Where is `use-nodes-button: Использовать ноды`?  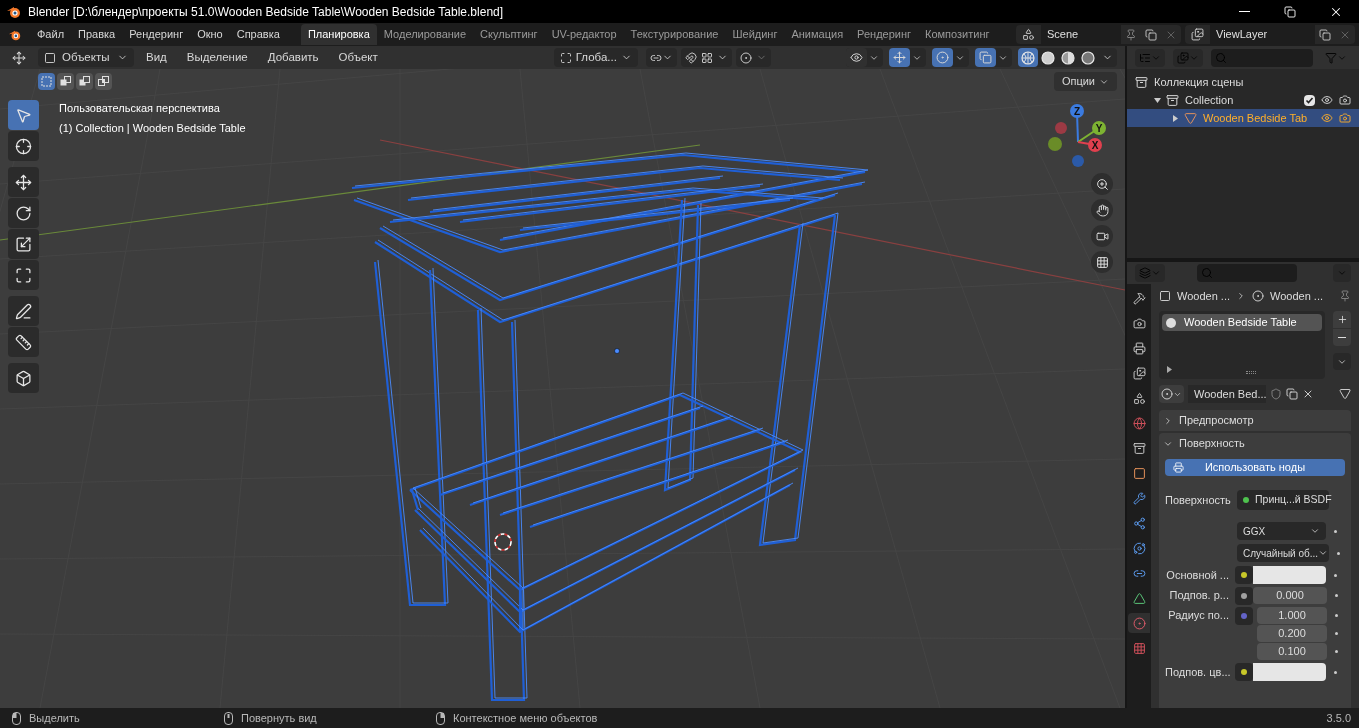
use-nodes-button: Использовать ноды is located at coordinates (1255, 467).